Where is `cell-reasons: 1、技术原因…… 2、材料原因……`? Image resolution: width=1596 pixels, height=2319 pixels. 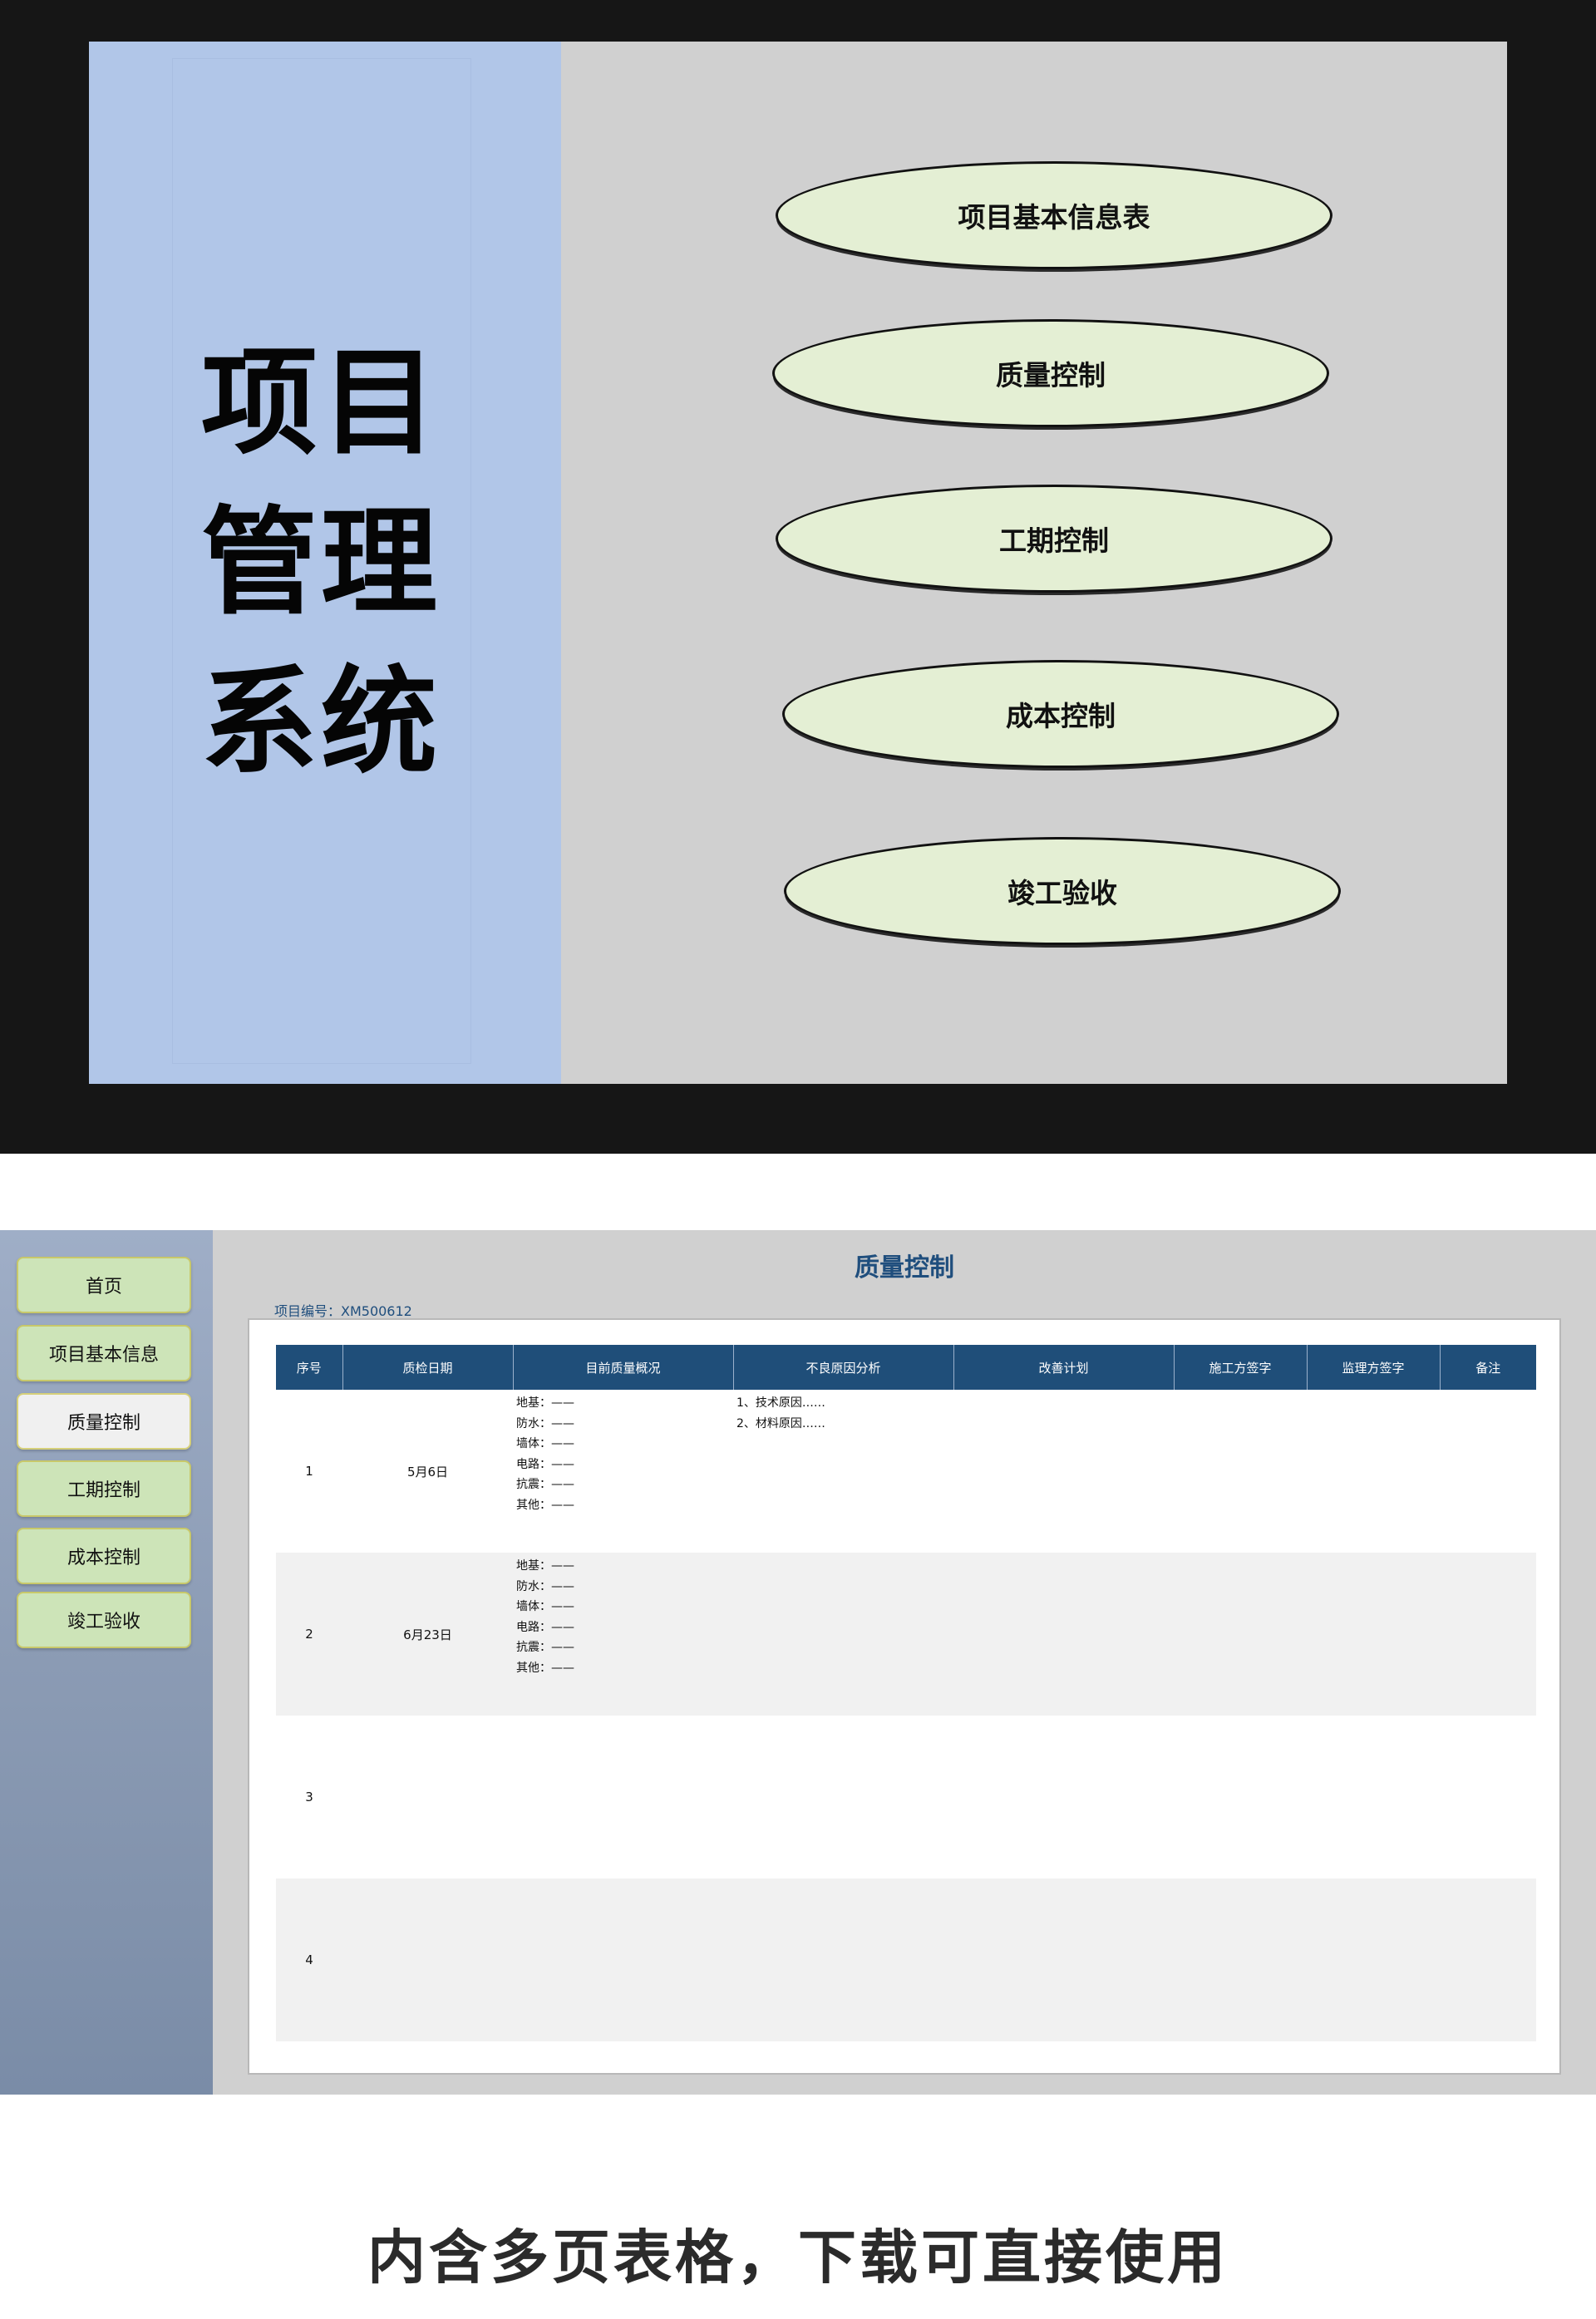 cell-reasons: 1、技术原因…… 2、材料原因…… is located at coordinates (843, 1472).